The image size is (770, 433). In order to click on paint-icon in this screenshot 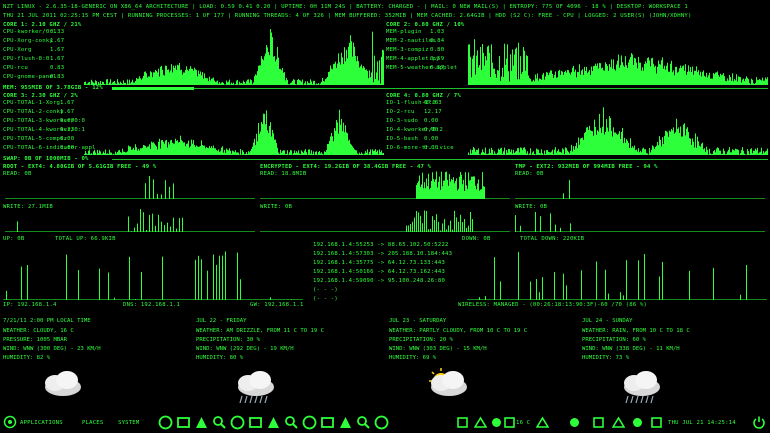, I will do `click(255, 422)`.